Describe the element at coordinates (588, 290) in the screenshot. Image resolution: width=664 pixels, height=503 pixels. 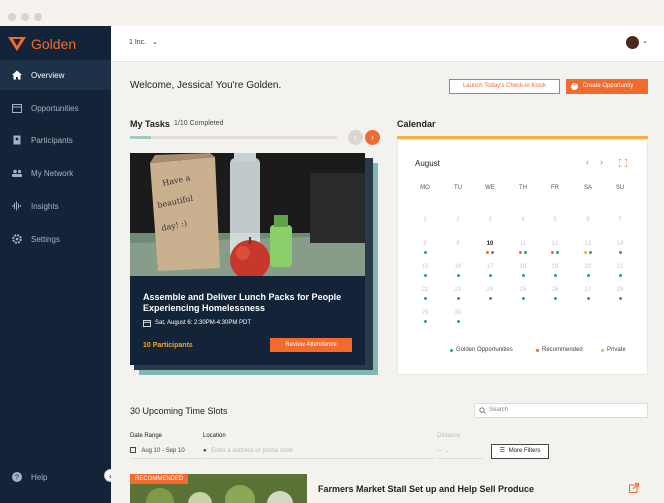
I see `calendar-day: 27` at that location.